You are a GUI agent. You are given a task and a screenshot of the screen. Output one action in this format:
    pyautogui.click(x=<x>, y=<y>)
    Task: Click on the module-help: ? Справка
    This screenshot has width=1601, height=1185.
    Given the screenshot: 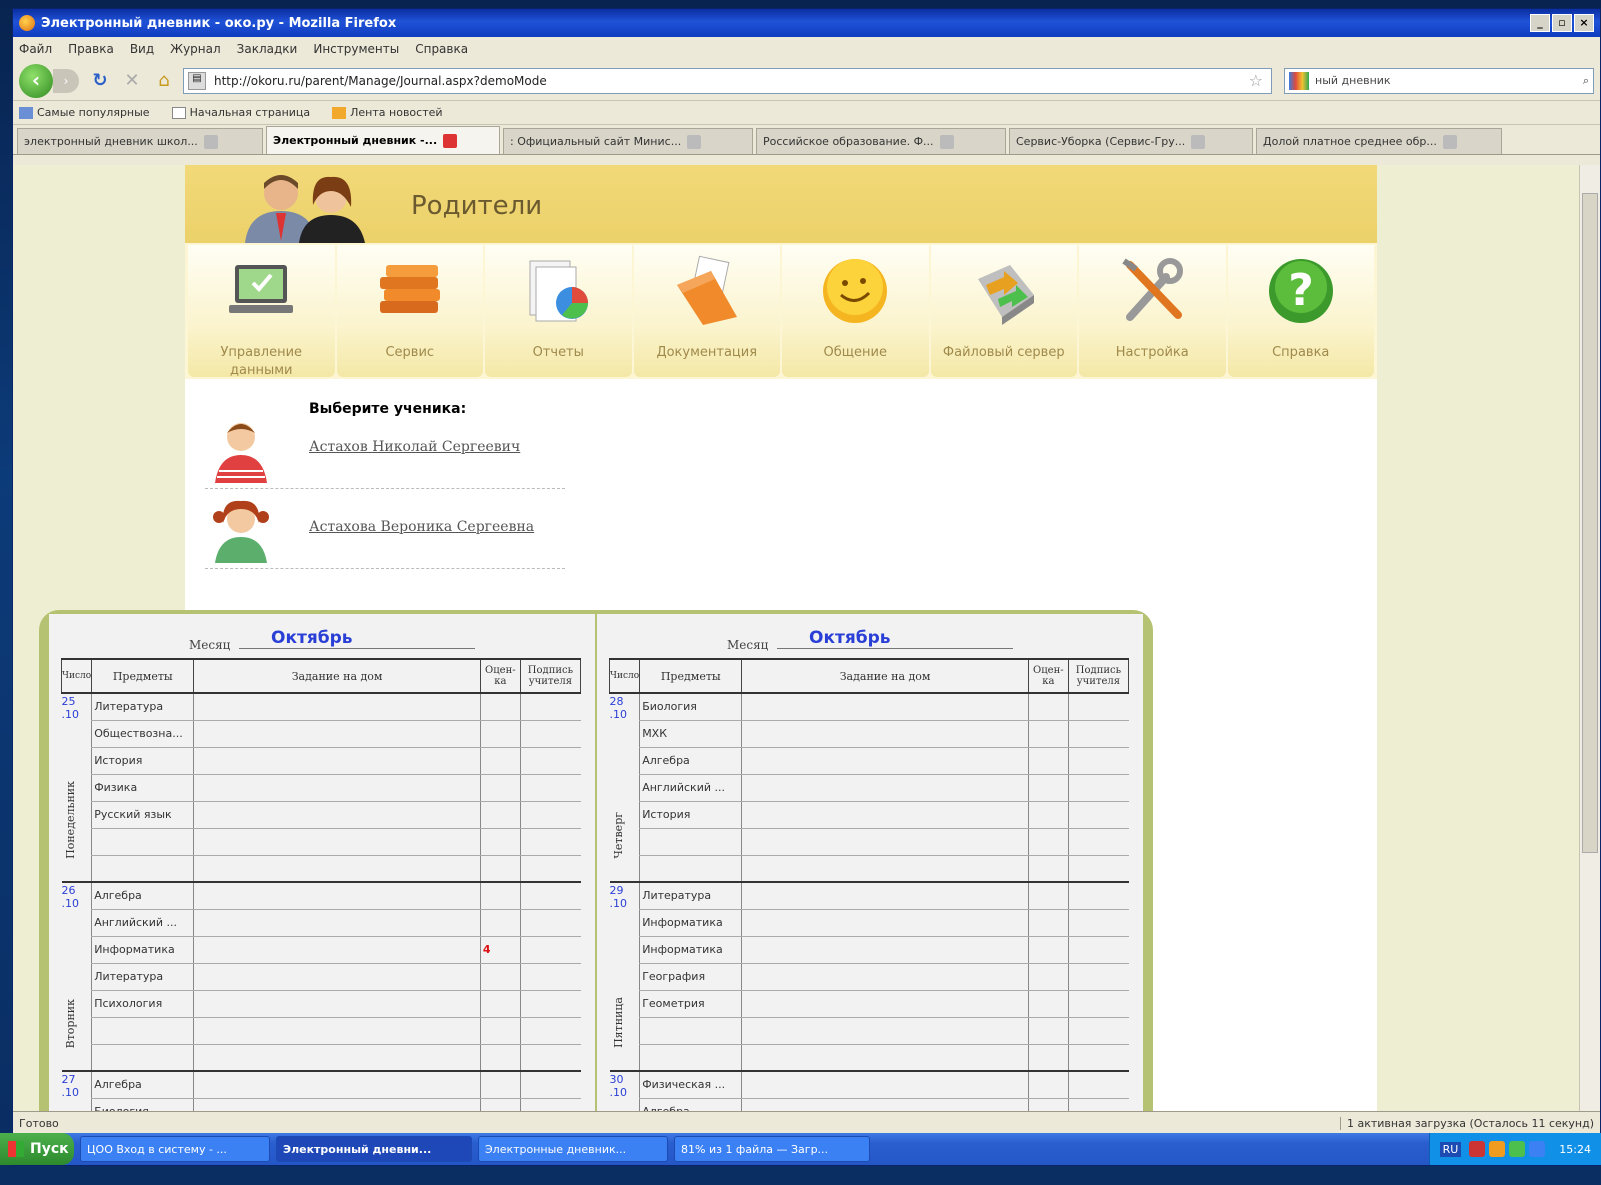 What is the action you would take?
    pyautogui.click(x=1300, y=311)
    